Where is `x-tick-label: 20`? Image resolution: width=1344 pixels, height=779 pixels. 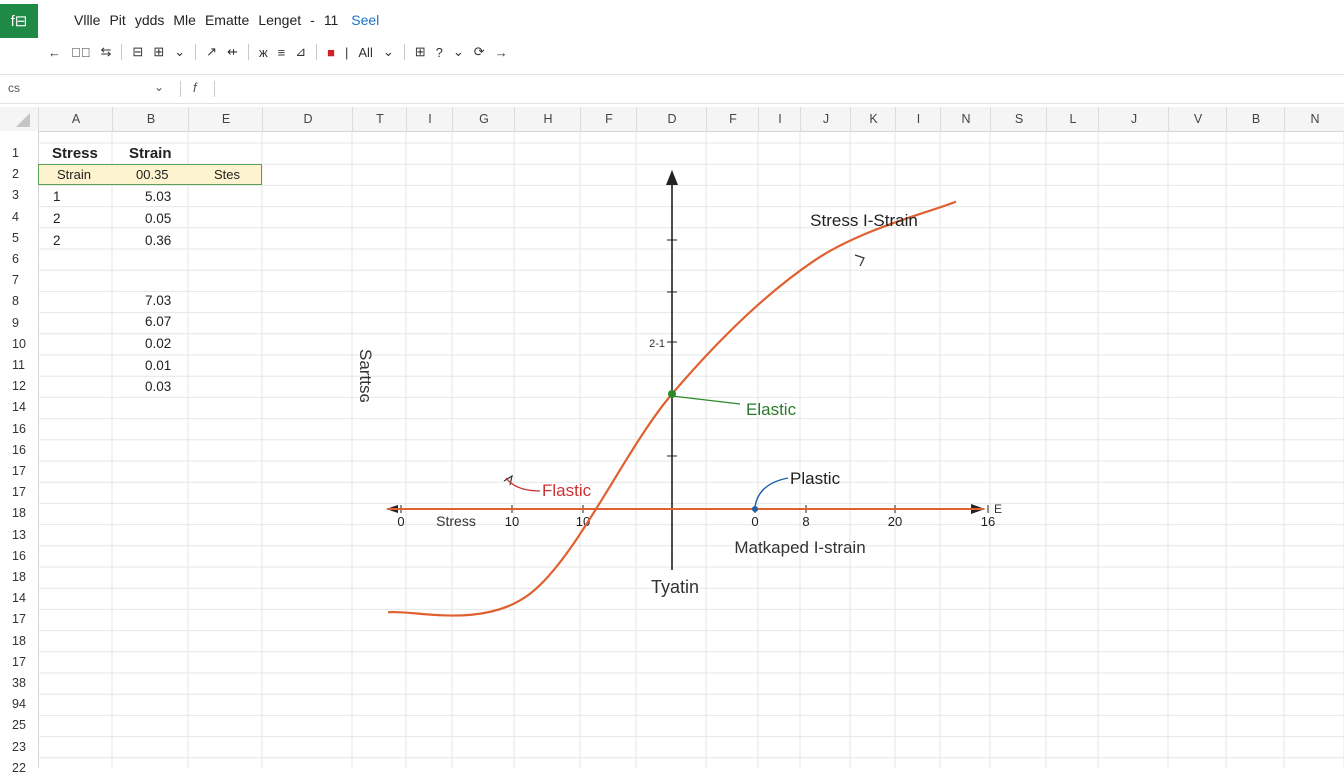 x-tick-label: 20 is located at coordinates (895, 521).